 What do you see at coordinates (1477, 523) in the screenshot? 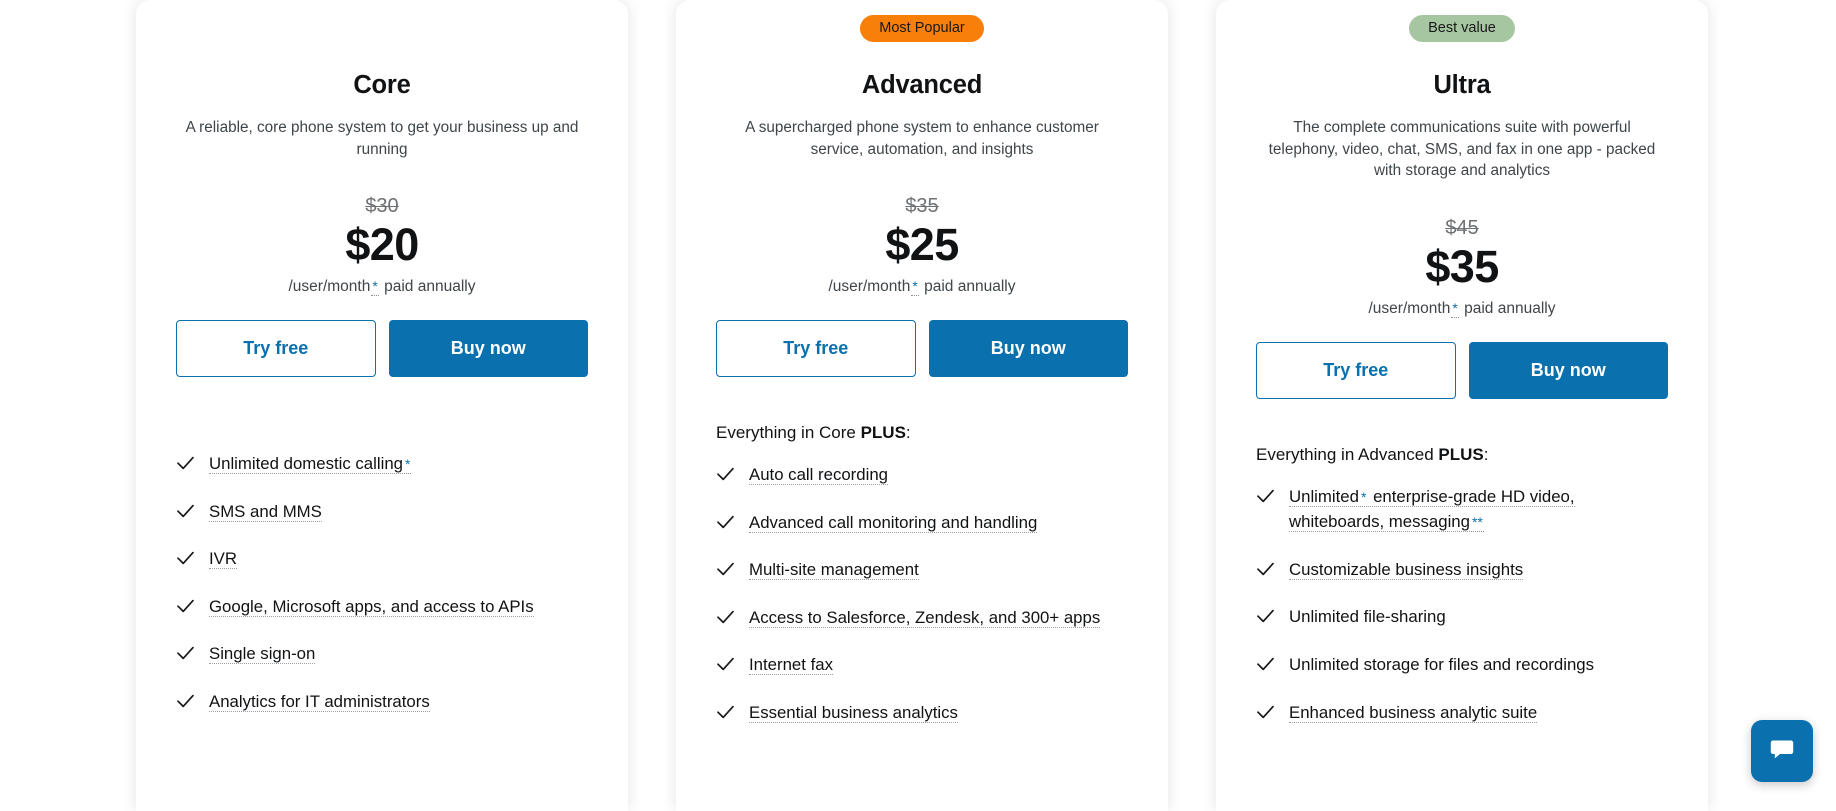
I see `feature-asterisk: **` at bounding box center [1477, 523].